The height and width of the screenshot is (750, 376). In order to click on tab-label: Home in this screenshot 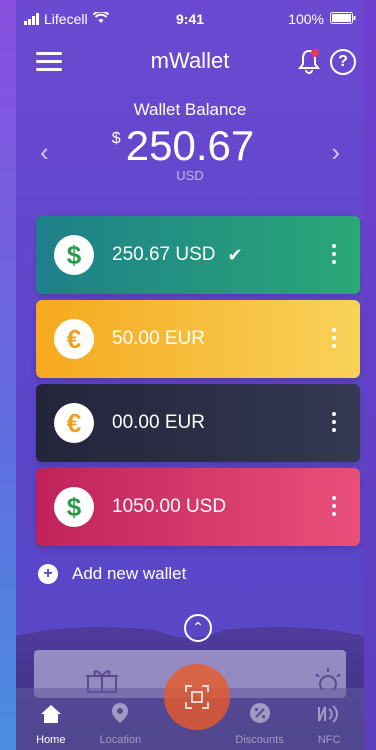, I will do `click(51, 740)`.